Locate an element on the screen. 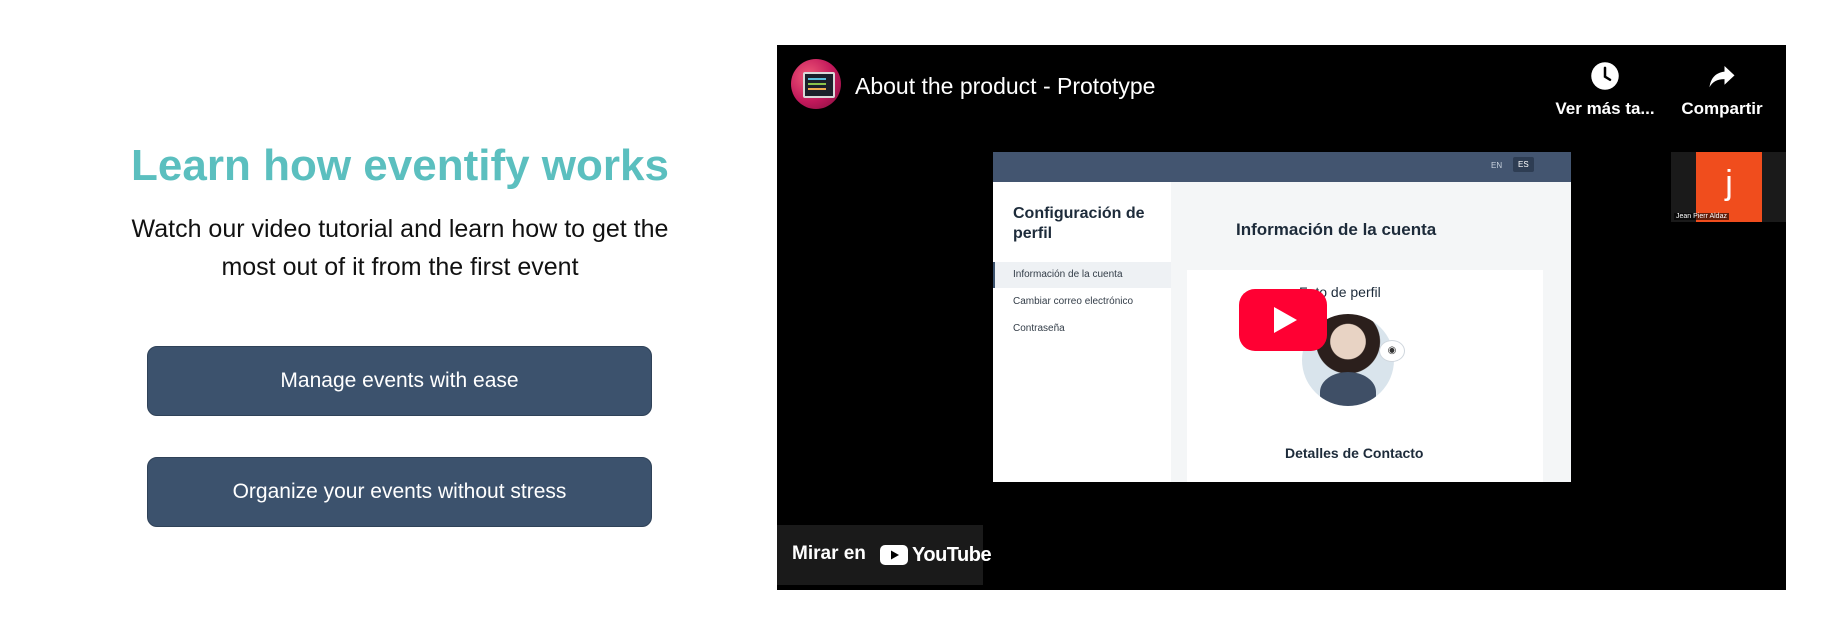  youtube-wordmark: YouTube is located at coordinates (952, 554).